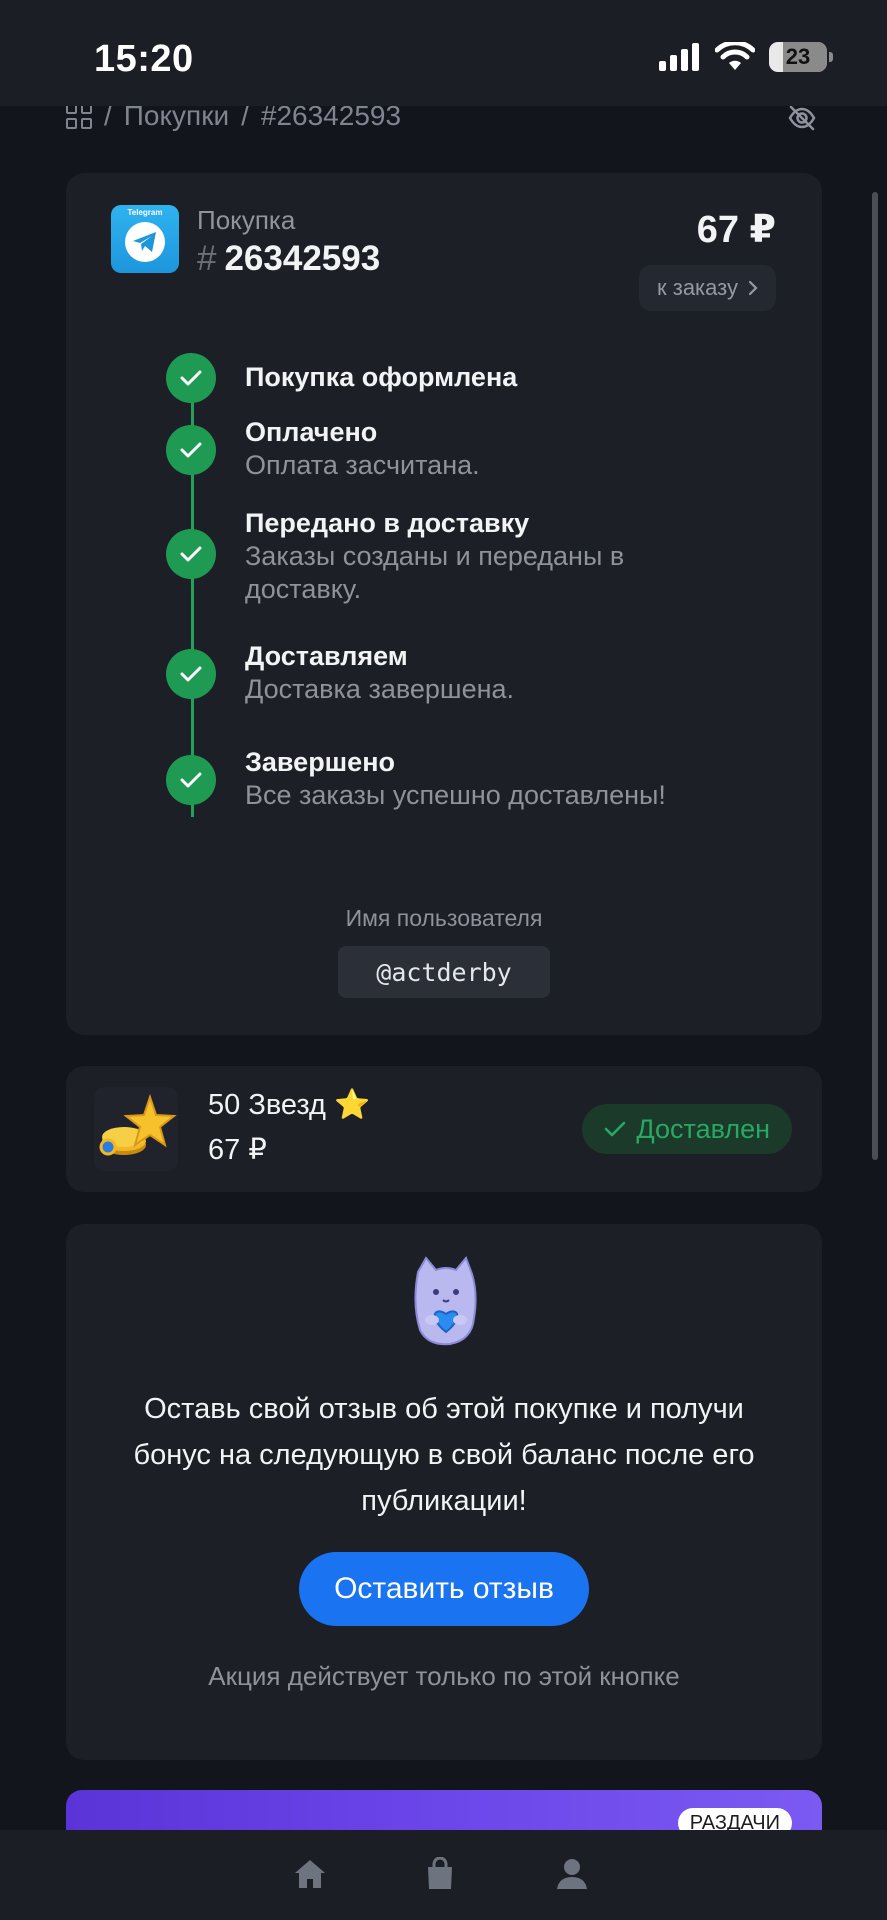 This screenshot has width=887, height=1920. I want to click on timeline-step-title: Доставляем, so click(326, 656).